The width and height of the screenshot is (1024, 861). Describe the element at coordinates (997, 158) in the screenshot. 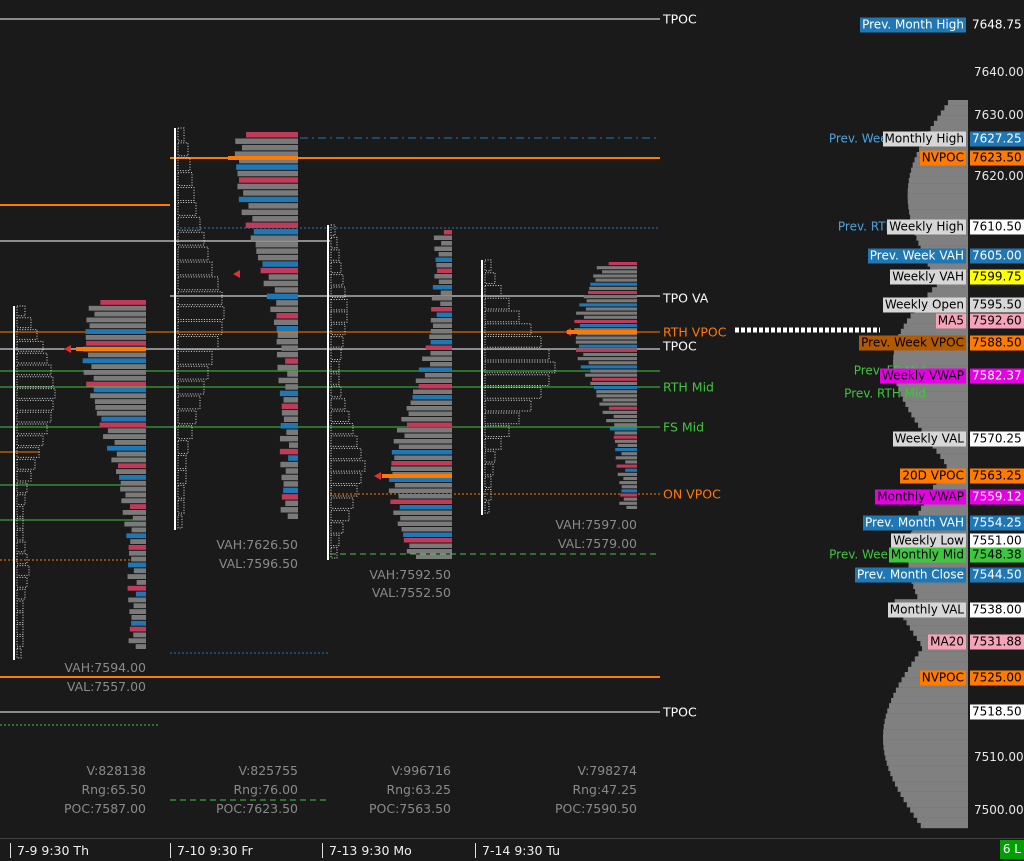

I see `price-level-value: 7623.50` at that location.